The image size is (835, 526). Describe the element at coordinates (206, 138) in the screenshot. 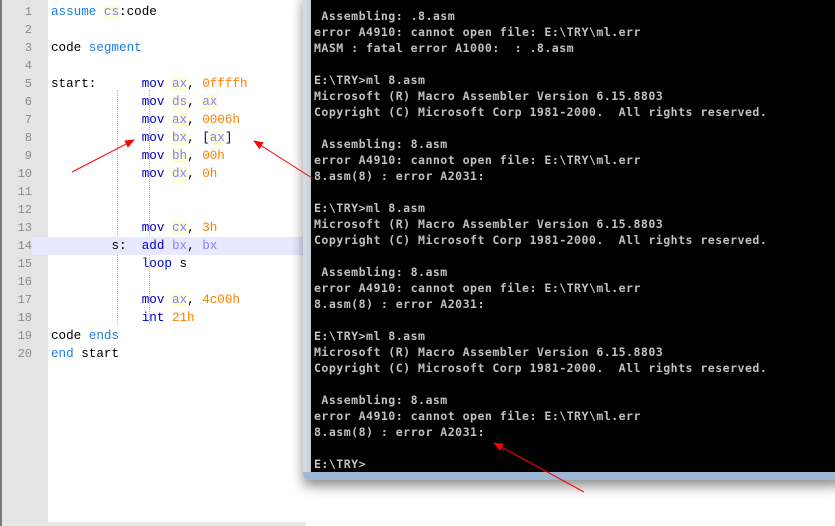

I see `code-token: [` at that location.